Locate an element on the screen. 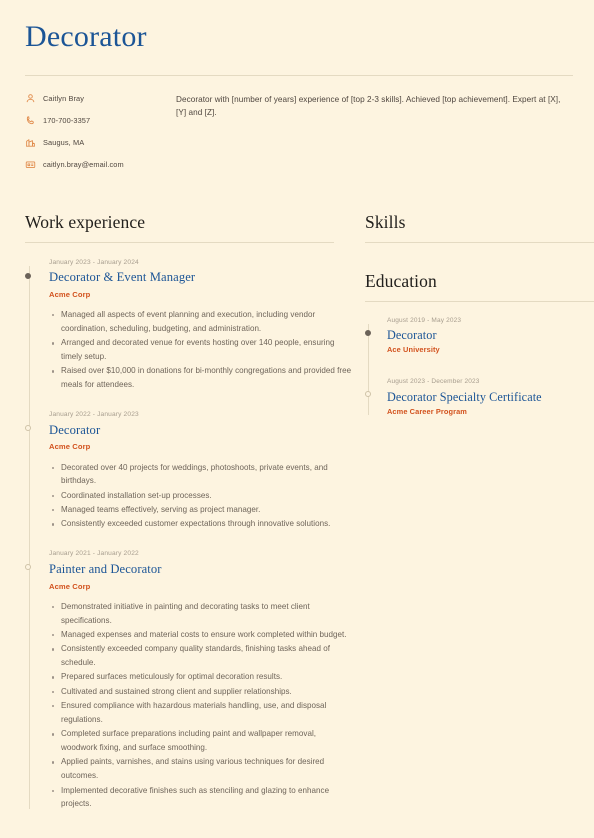 This screenshot has width=594, height=838. education-entry-date: August 2023 - December 2023 is located at coordinates (433, 382).